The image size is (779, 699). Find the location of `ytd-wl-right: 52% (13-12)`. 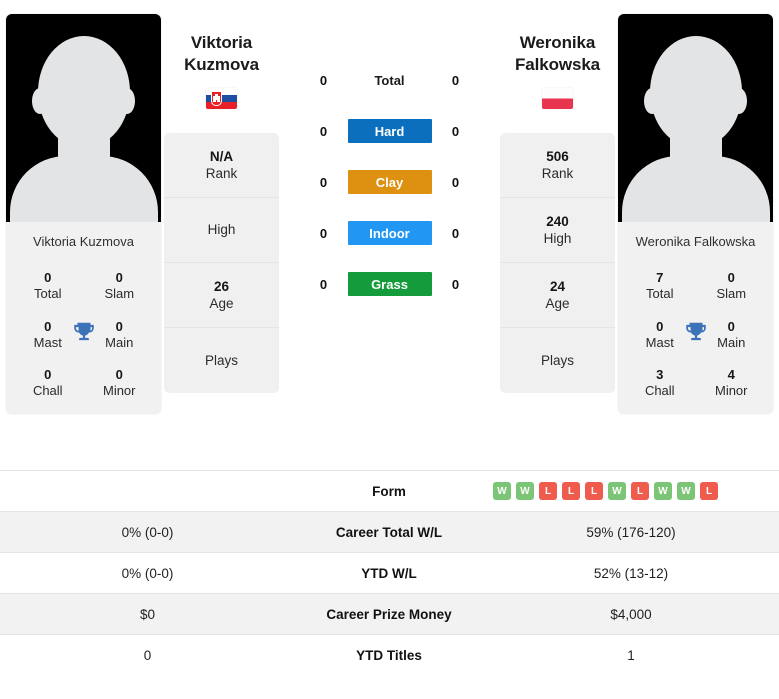

ytd-wl-right: 52% (13-12) is located at coordinates (631, 573).